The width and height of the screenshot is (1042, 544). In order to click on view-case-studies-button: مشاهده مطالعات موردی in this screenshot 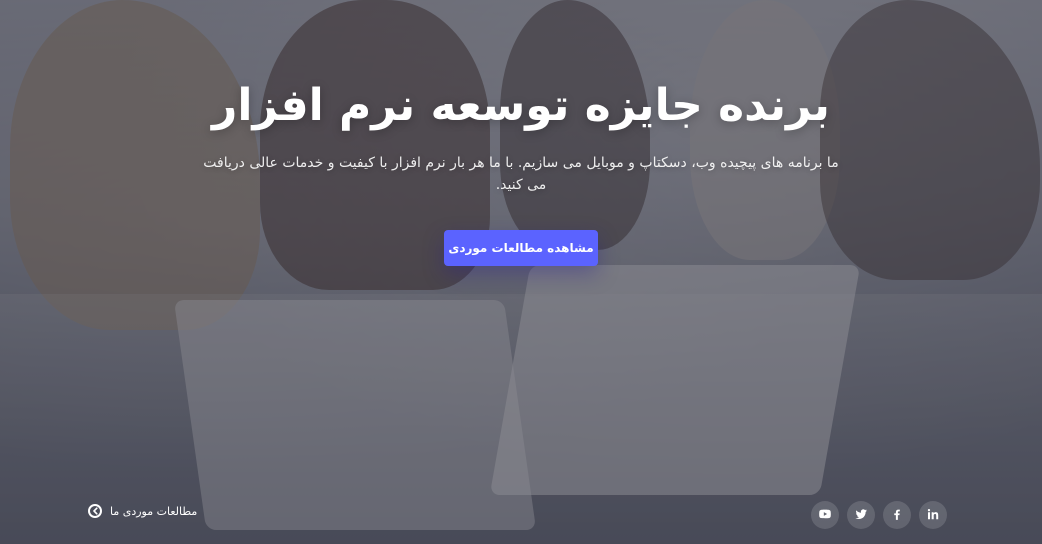, I will do `click(521, 248)`.